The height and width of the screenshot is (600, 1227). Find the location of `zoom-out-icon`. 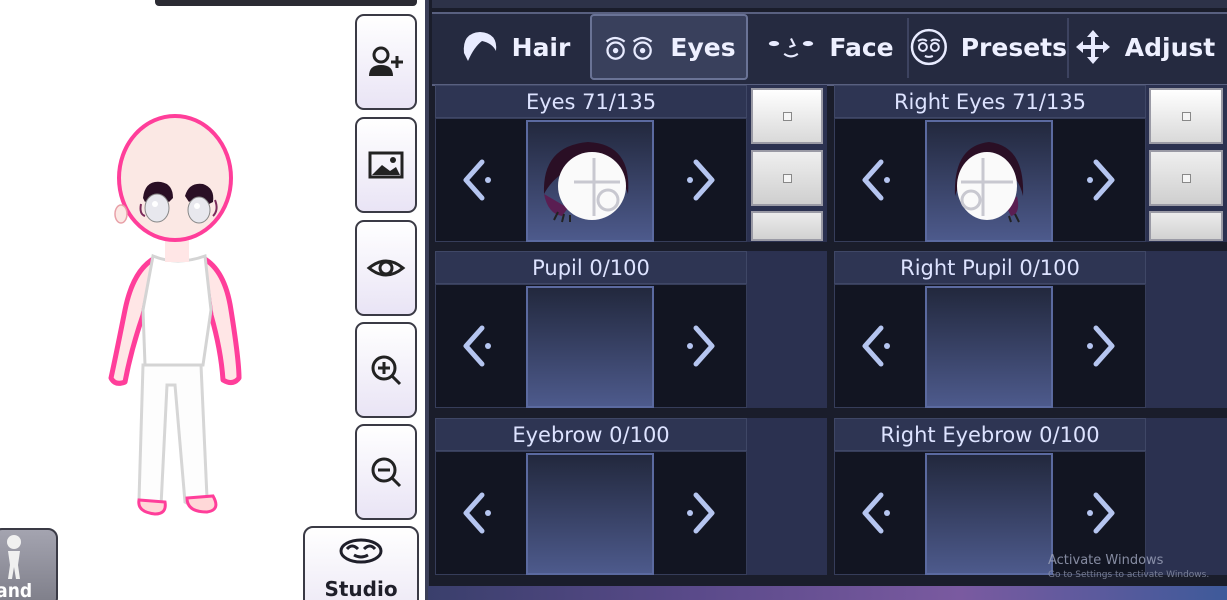

zoom-out-icon is located at coordinates (386, 472).